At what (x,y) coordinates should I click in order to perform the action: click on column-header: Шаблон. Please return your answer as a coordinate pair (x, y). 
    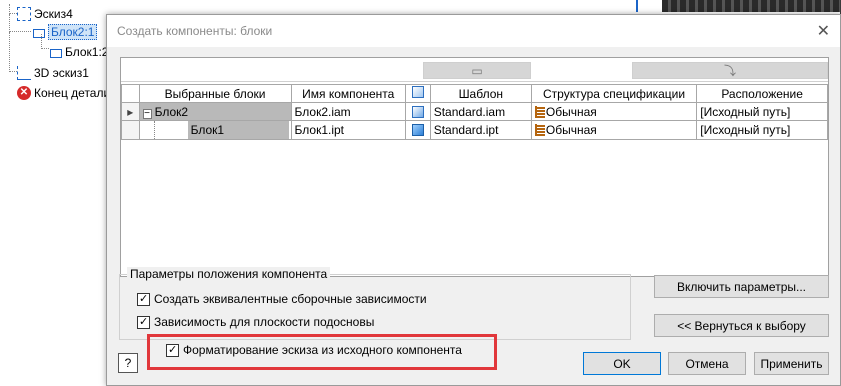
    Looking at the image, I should click on (480, 93).